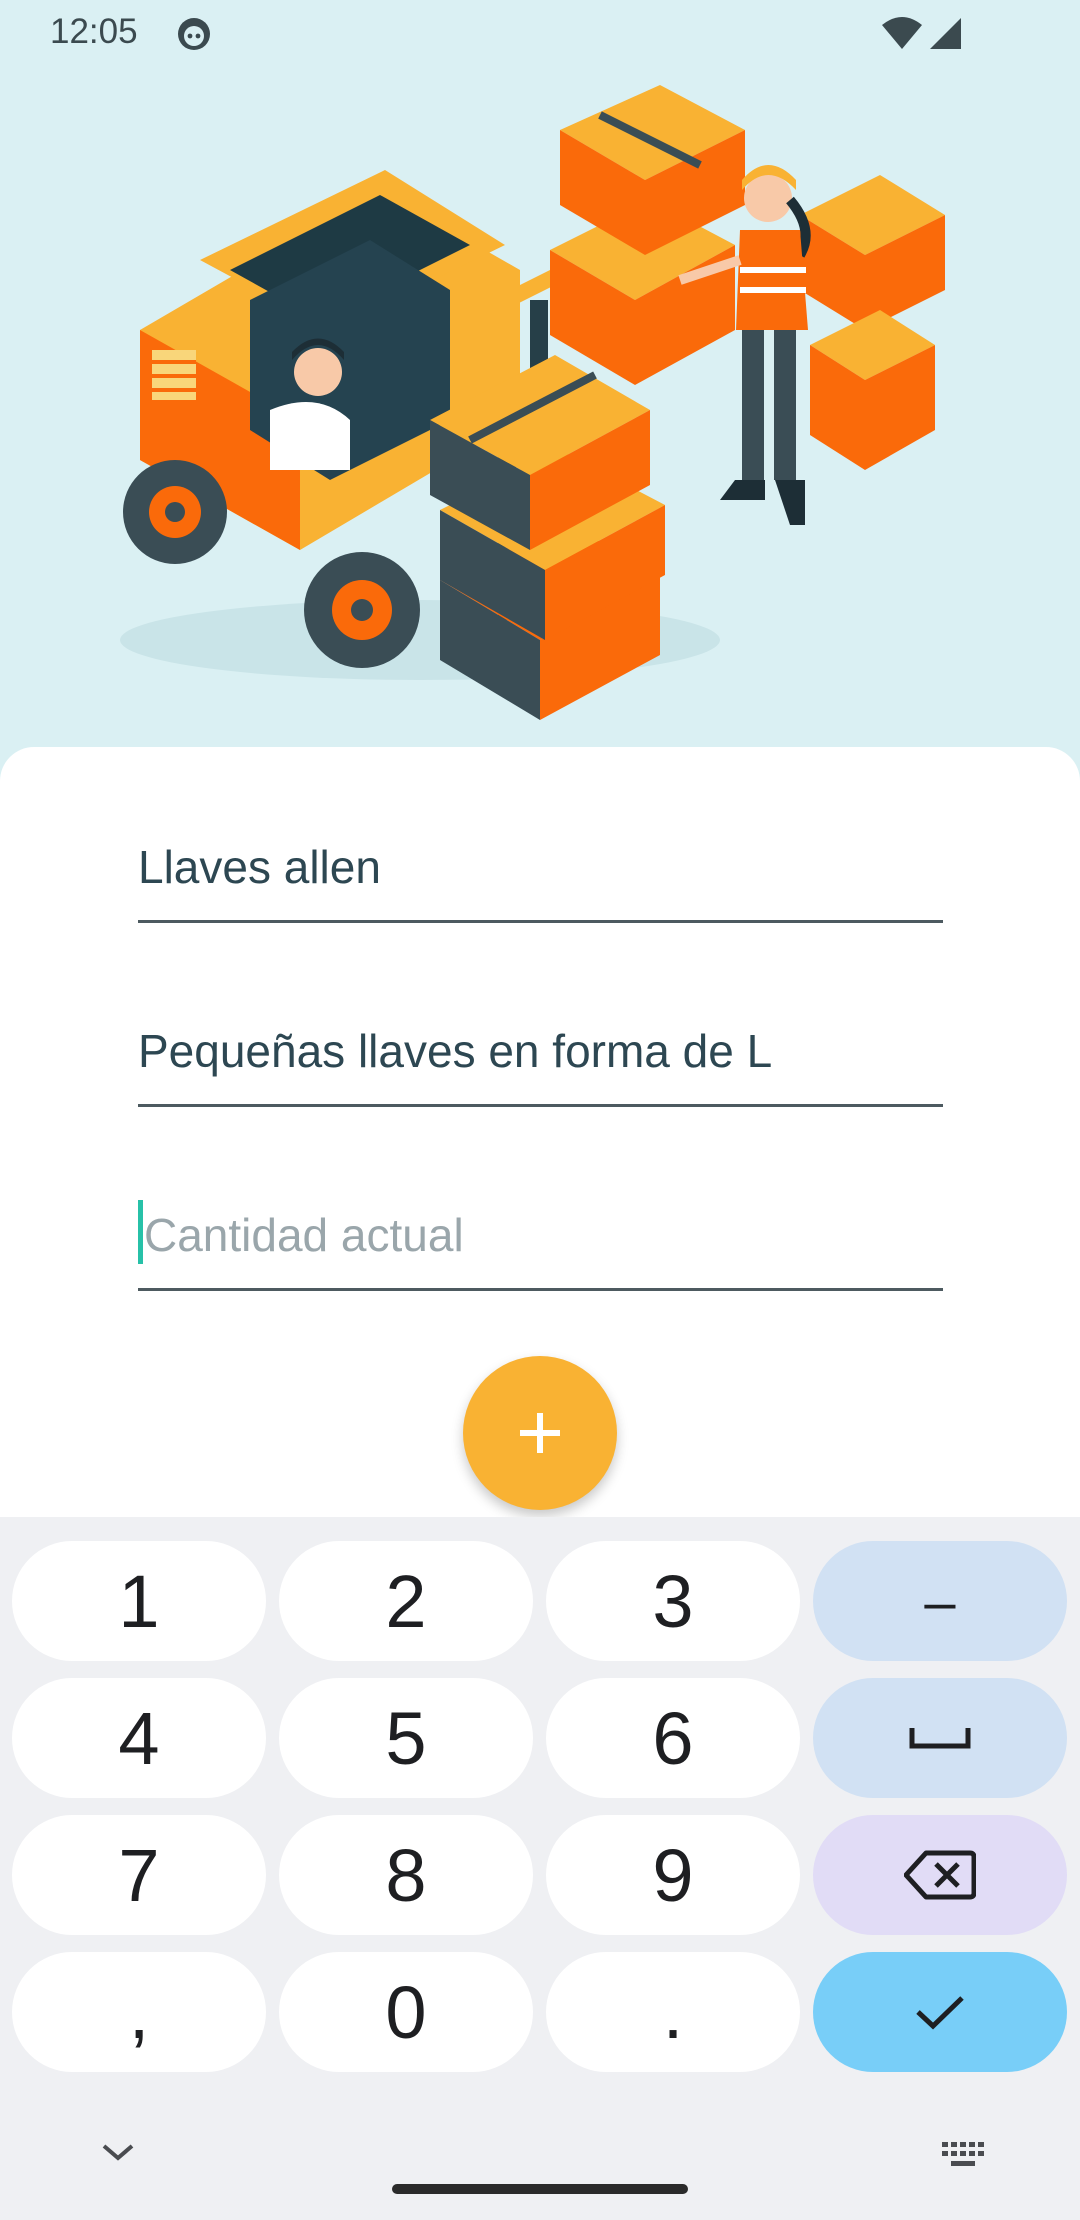 Image resolution: width=1080 pixels, height=2220 pixels. I want to click on name-field: Llaves allen, so click(540, 871).